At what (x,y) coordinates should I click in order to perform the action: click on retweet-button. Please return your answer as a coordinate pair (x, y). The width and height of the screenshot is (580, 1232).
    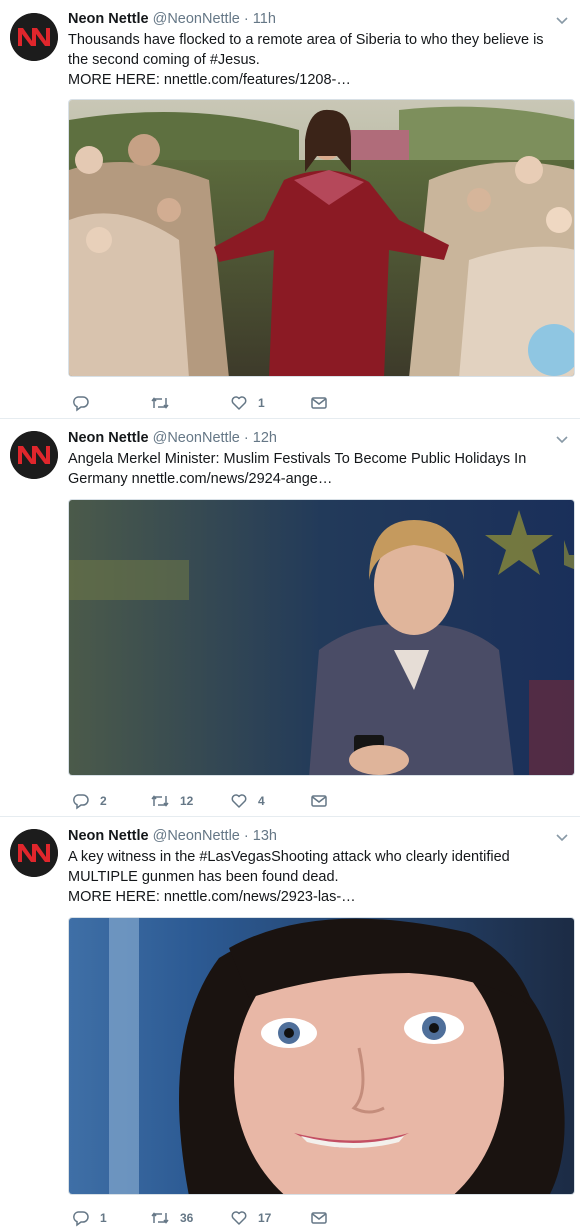
    Looking at the image, I should click on (165, 403).